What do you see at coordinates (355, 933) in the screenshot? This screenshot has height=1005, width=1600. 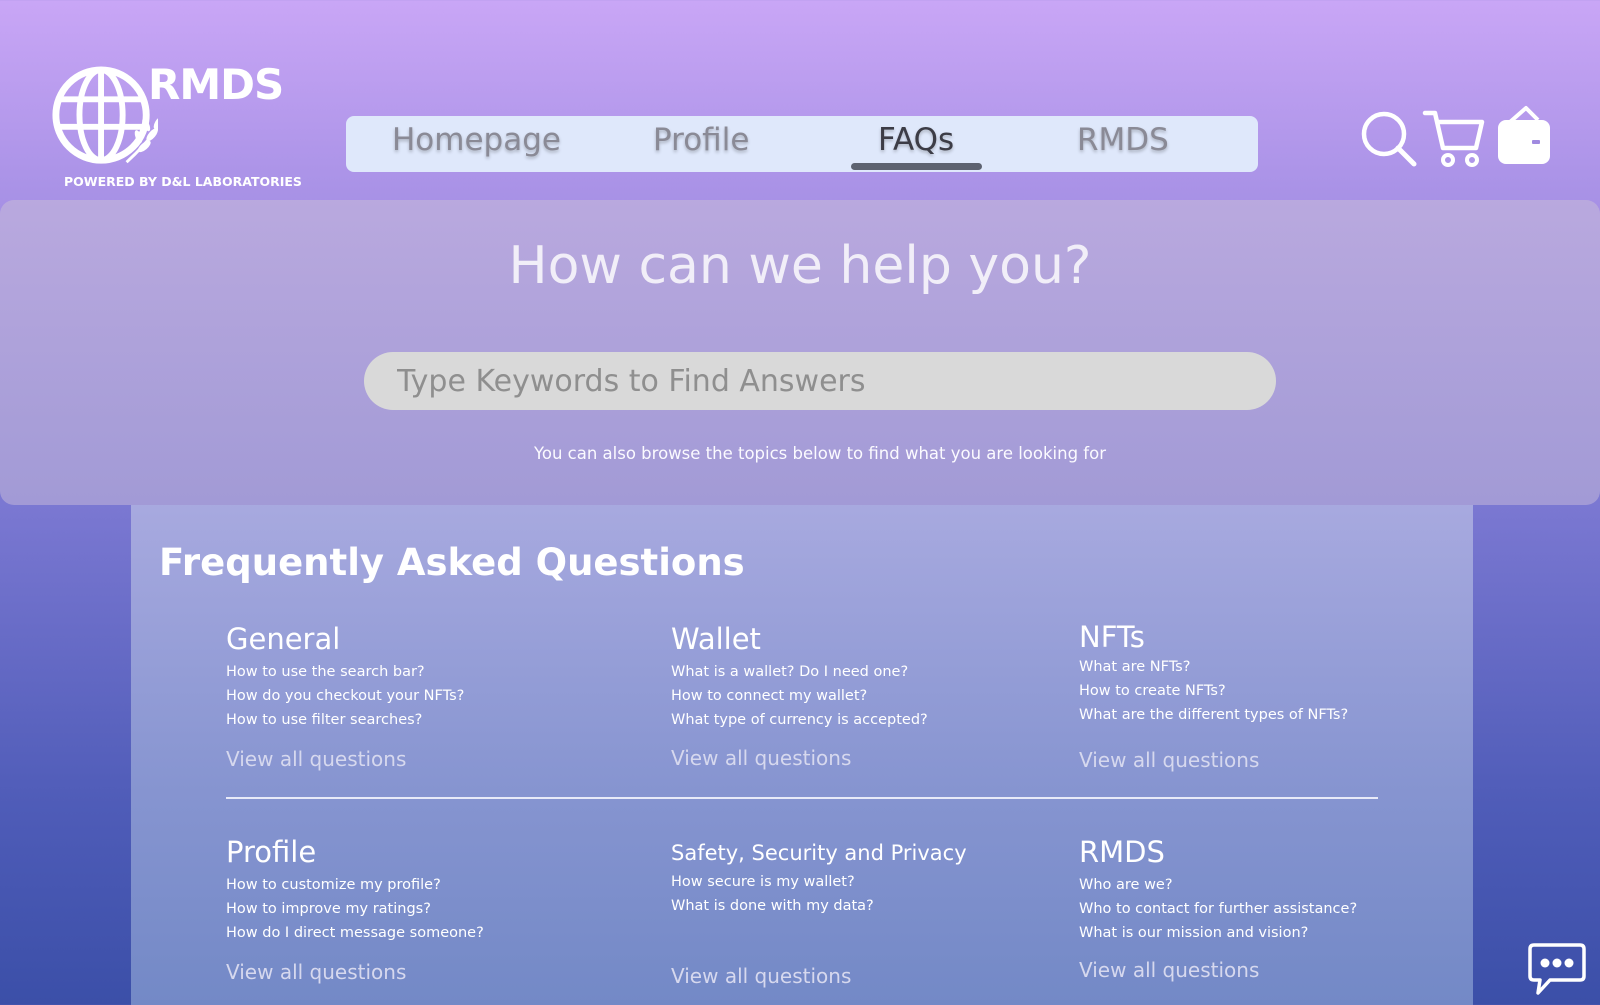 I see `faq-question-link: How do I direct message someone?` at bounding box center [355, 933].